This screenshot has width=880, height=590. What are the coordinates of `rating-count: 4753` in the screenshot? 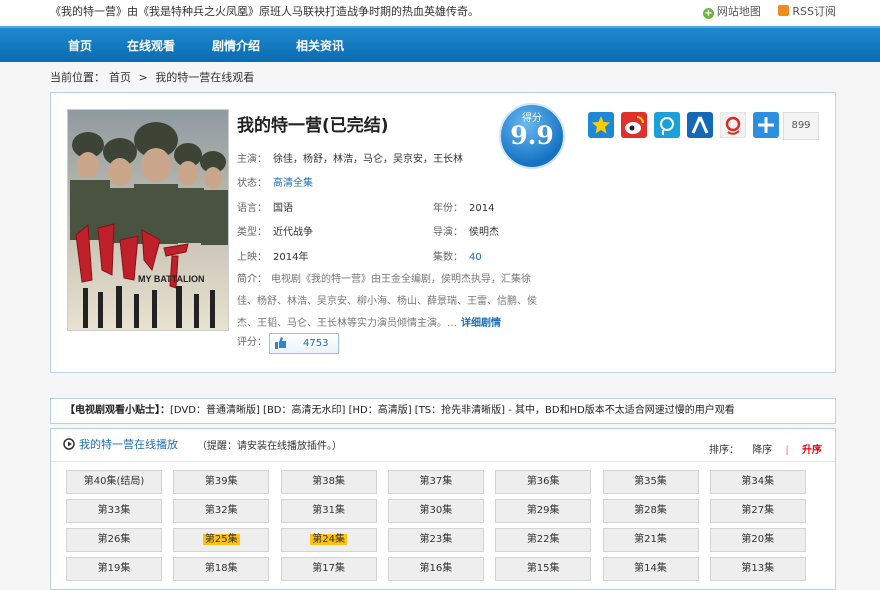 It's located at (316, 343).